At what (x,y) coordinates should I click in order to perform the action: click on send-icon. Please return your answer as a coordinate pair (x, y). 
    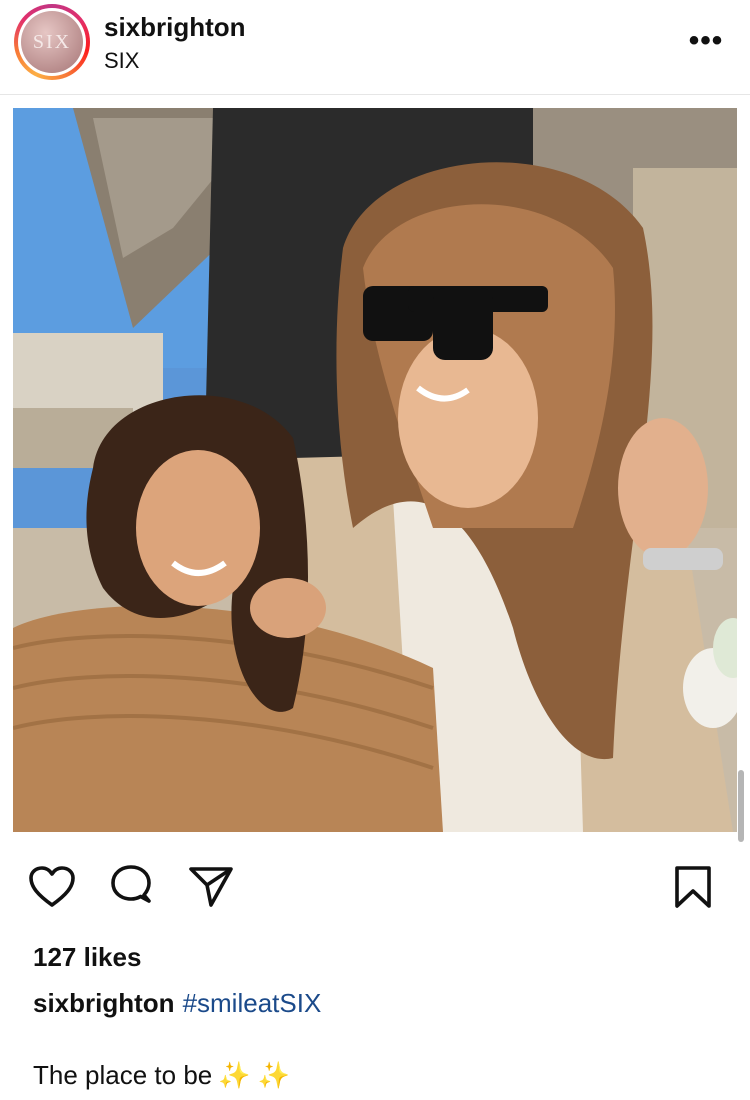
    Looking at the image, I should click on (211, 887).